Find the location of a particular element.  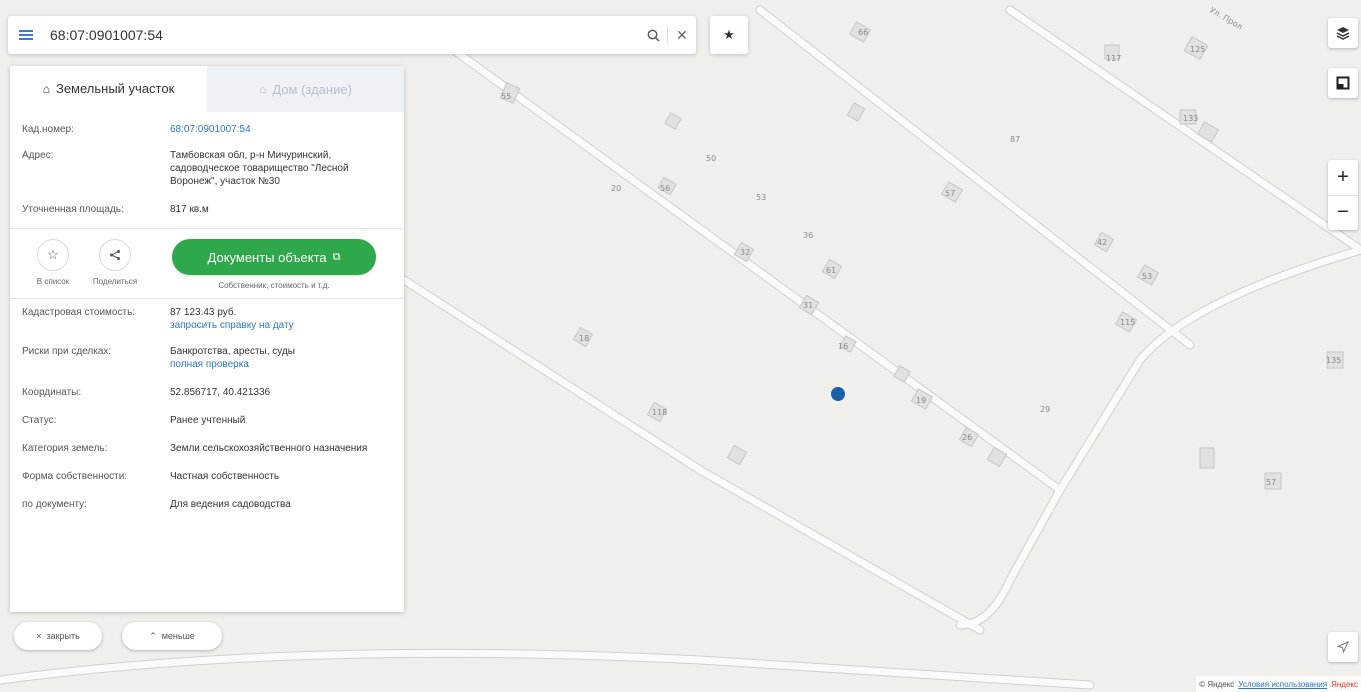

share-button is located at coordinates (115, 255).